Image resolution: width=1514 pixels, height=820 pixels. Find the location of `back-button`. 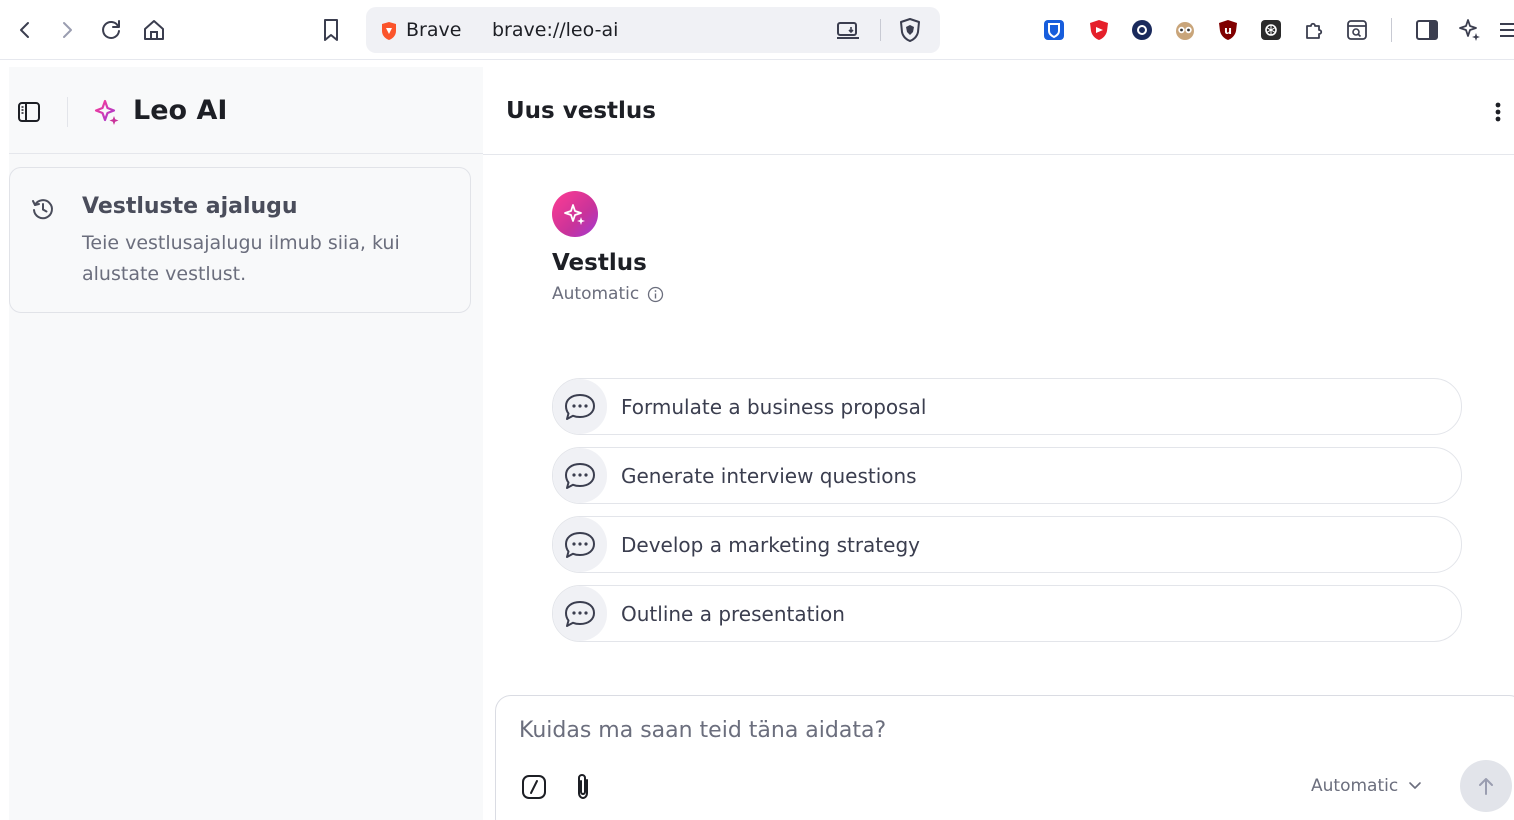

back-button is located at coordinates (25, 30).